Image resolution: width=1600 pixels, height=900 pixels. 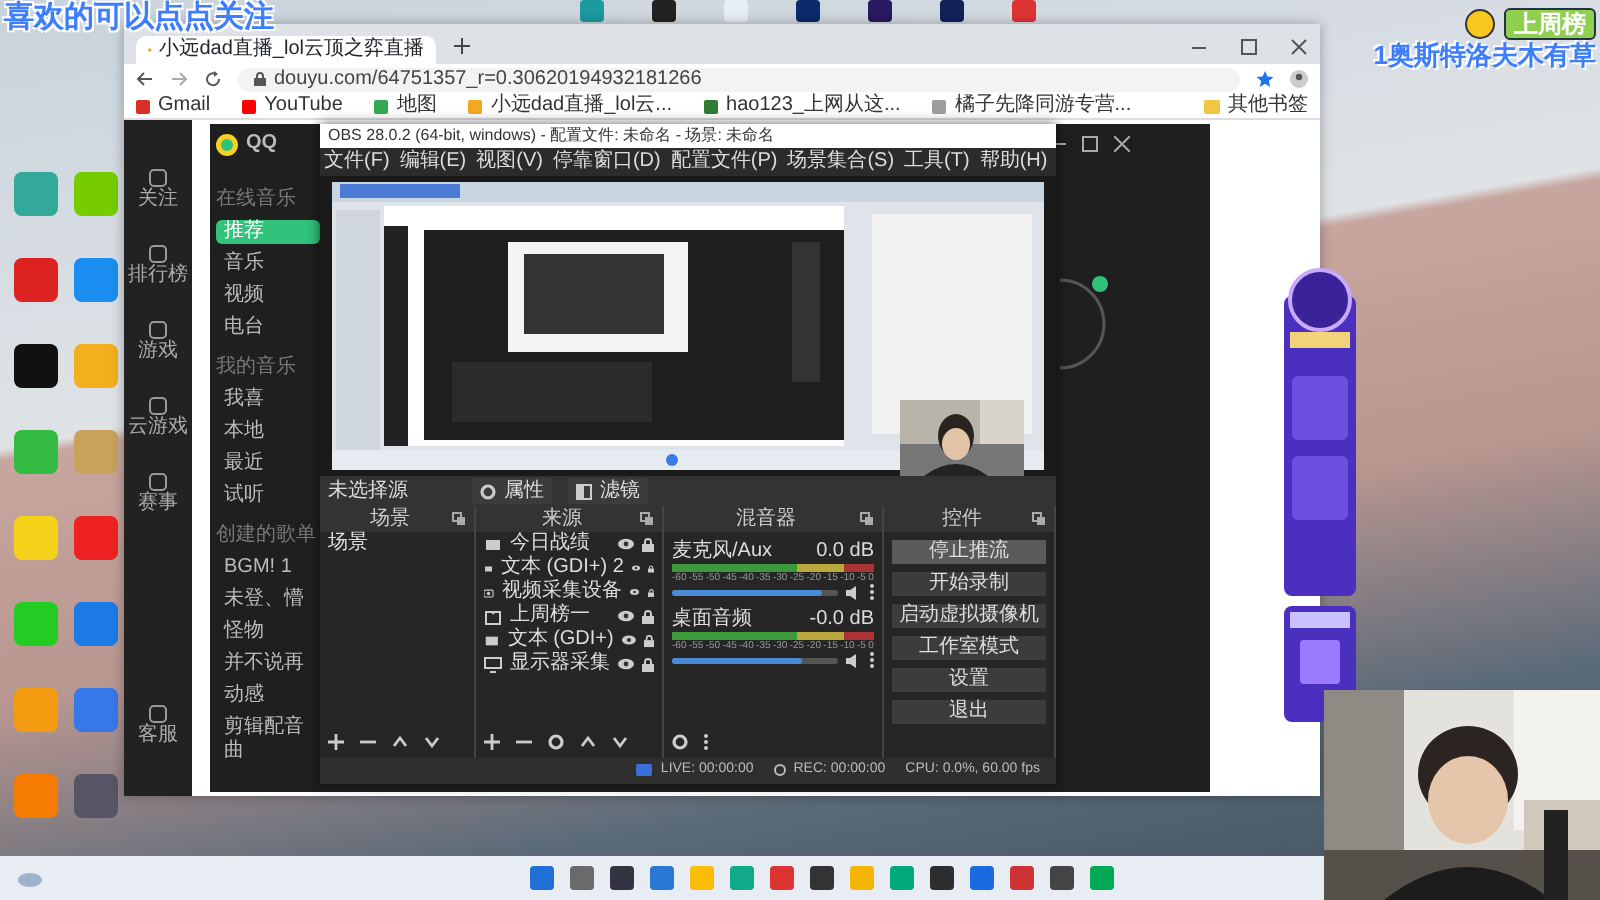 What do you see at coordinates (158, 494) in the screenshot?
I see `nav-item: 赛事` at bounding box center [158, 494].